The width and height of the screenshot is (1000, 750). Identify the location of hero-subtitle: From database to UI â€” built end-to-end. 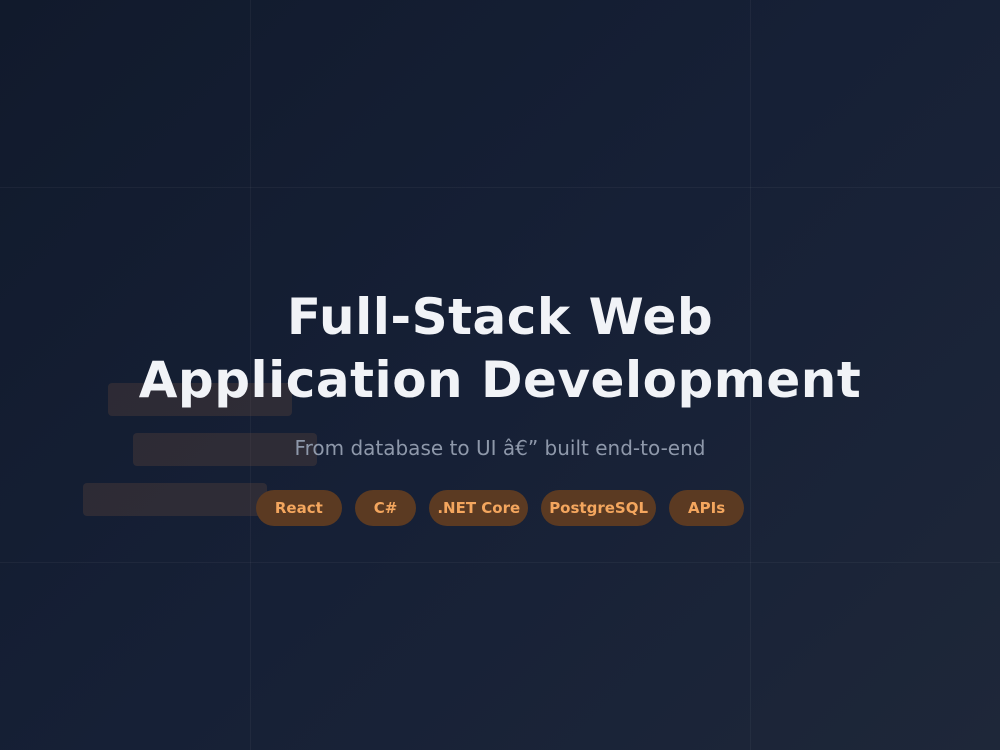
(500, 448).